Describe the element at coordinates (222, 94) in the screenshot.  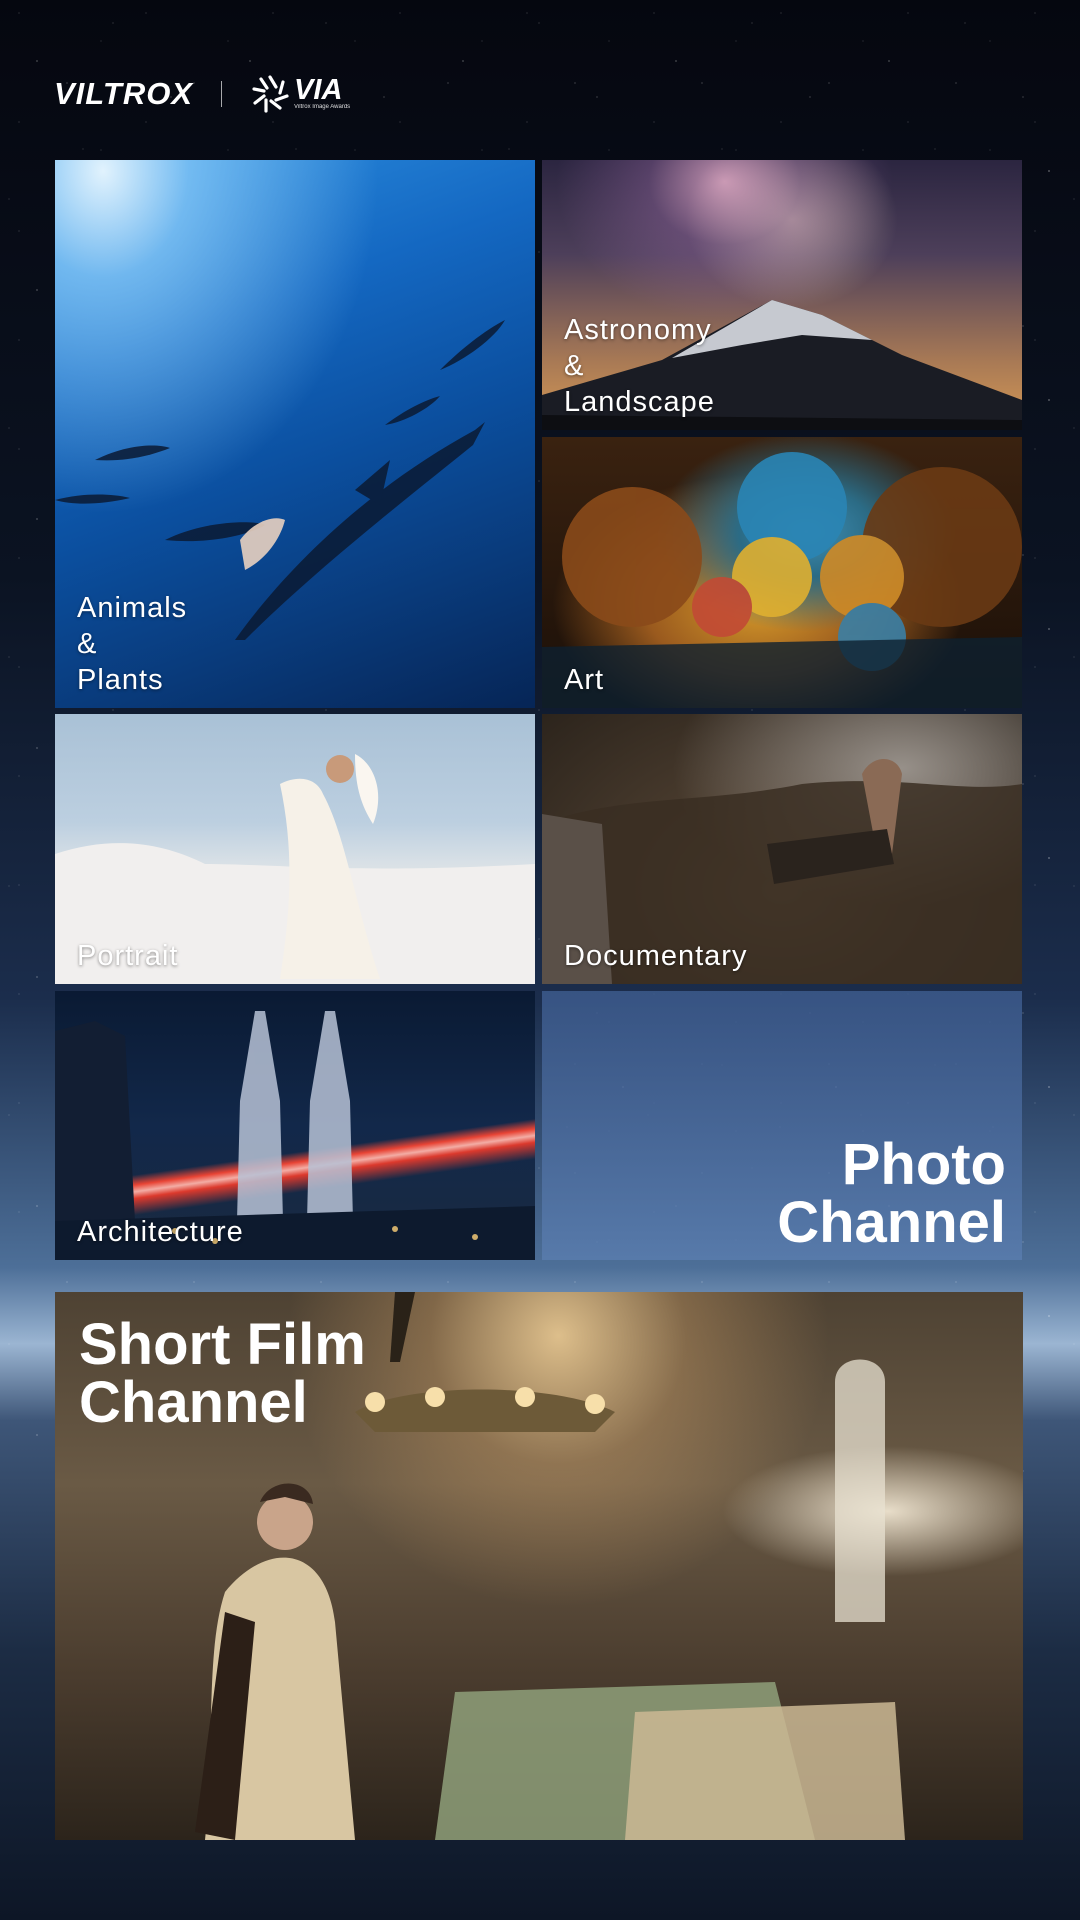
I see `logo-divider` at that location.